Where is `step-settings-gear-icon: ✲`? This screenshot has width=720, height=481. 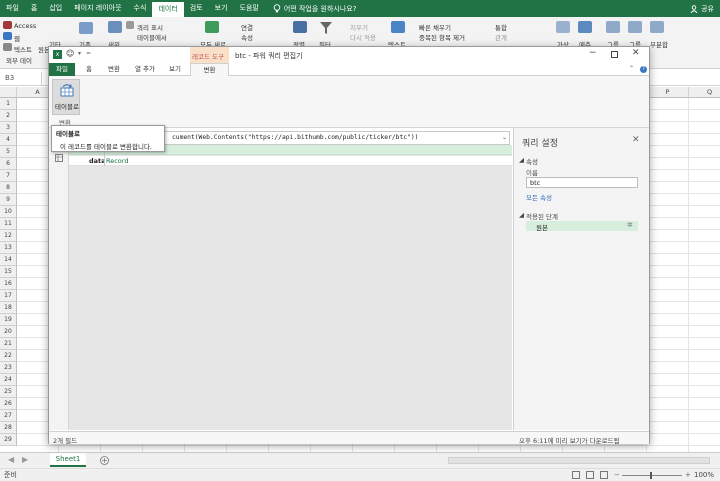
step-settings-gear-icon: ✲ is located at coordinates (630, 225).